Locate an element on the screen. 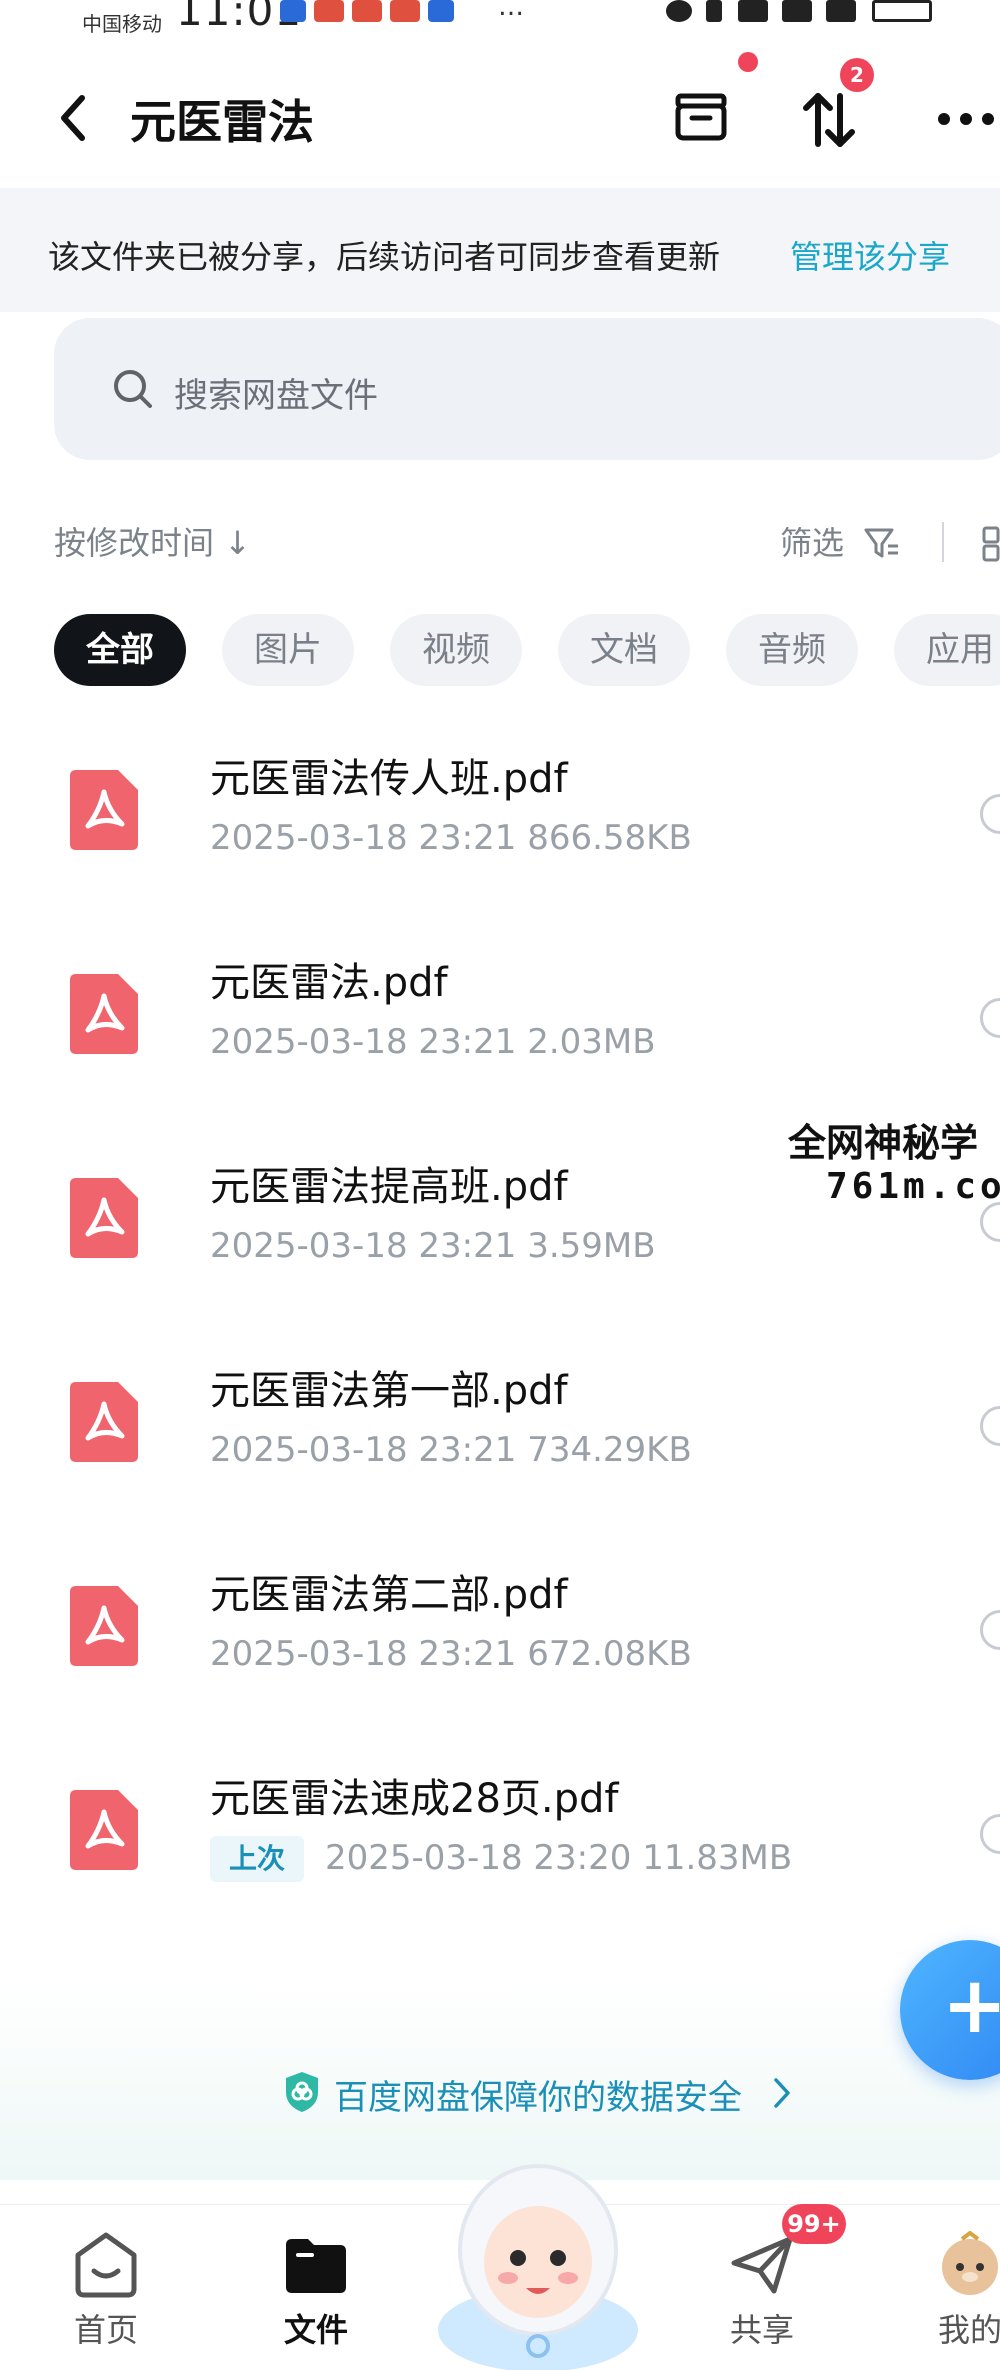 The height and width of the screenshot is (2370, 1000). search-input: 搜索网盘文件 is located at coordinates (527, 389).